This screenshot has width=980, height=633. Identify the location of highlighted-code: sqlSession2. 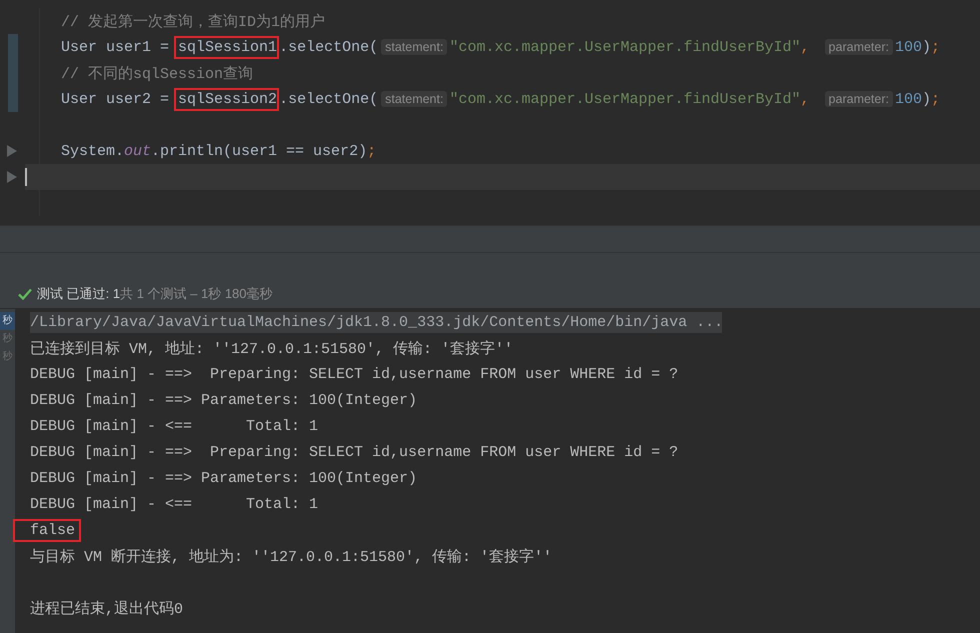
(227, 99).